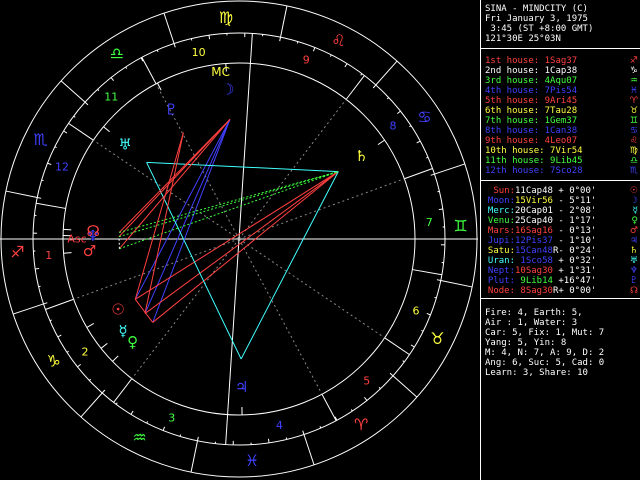 Image resolution: width=640 pixels, height=480 pixels. I want to click on house-row: 1st house: 1Sag37 ♐, so click(561, 61).